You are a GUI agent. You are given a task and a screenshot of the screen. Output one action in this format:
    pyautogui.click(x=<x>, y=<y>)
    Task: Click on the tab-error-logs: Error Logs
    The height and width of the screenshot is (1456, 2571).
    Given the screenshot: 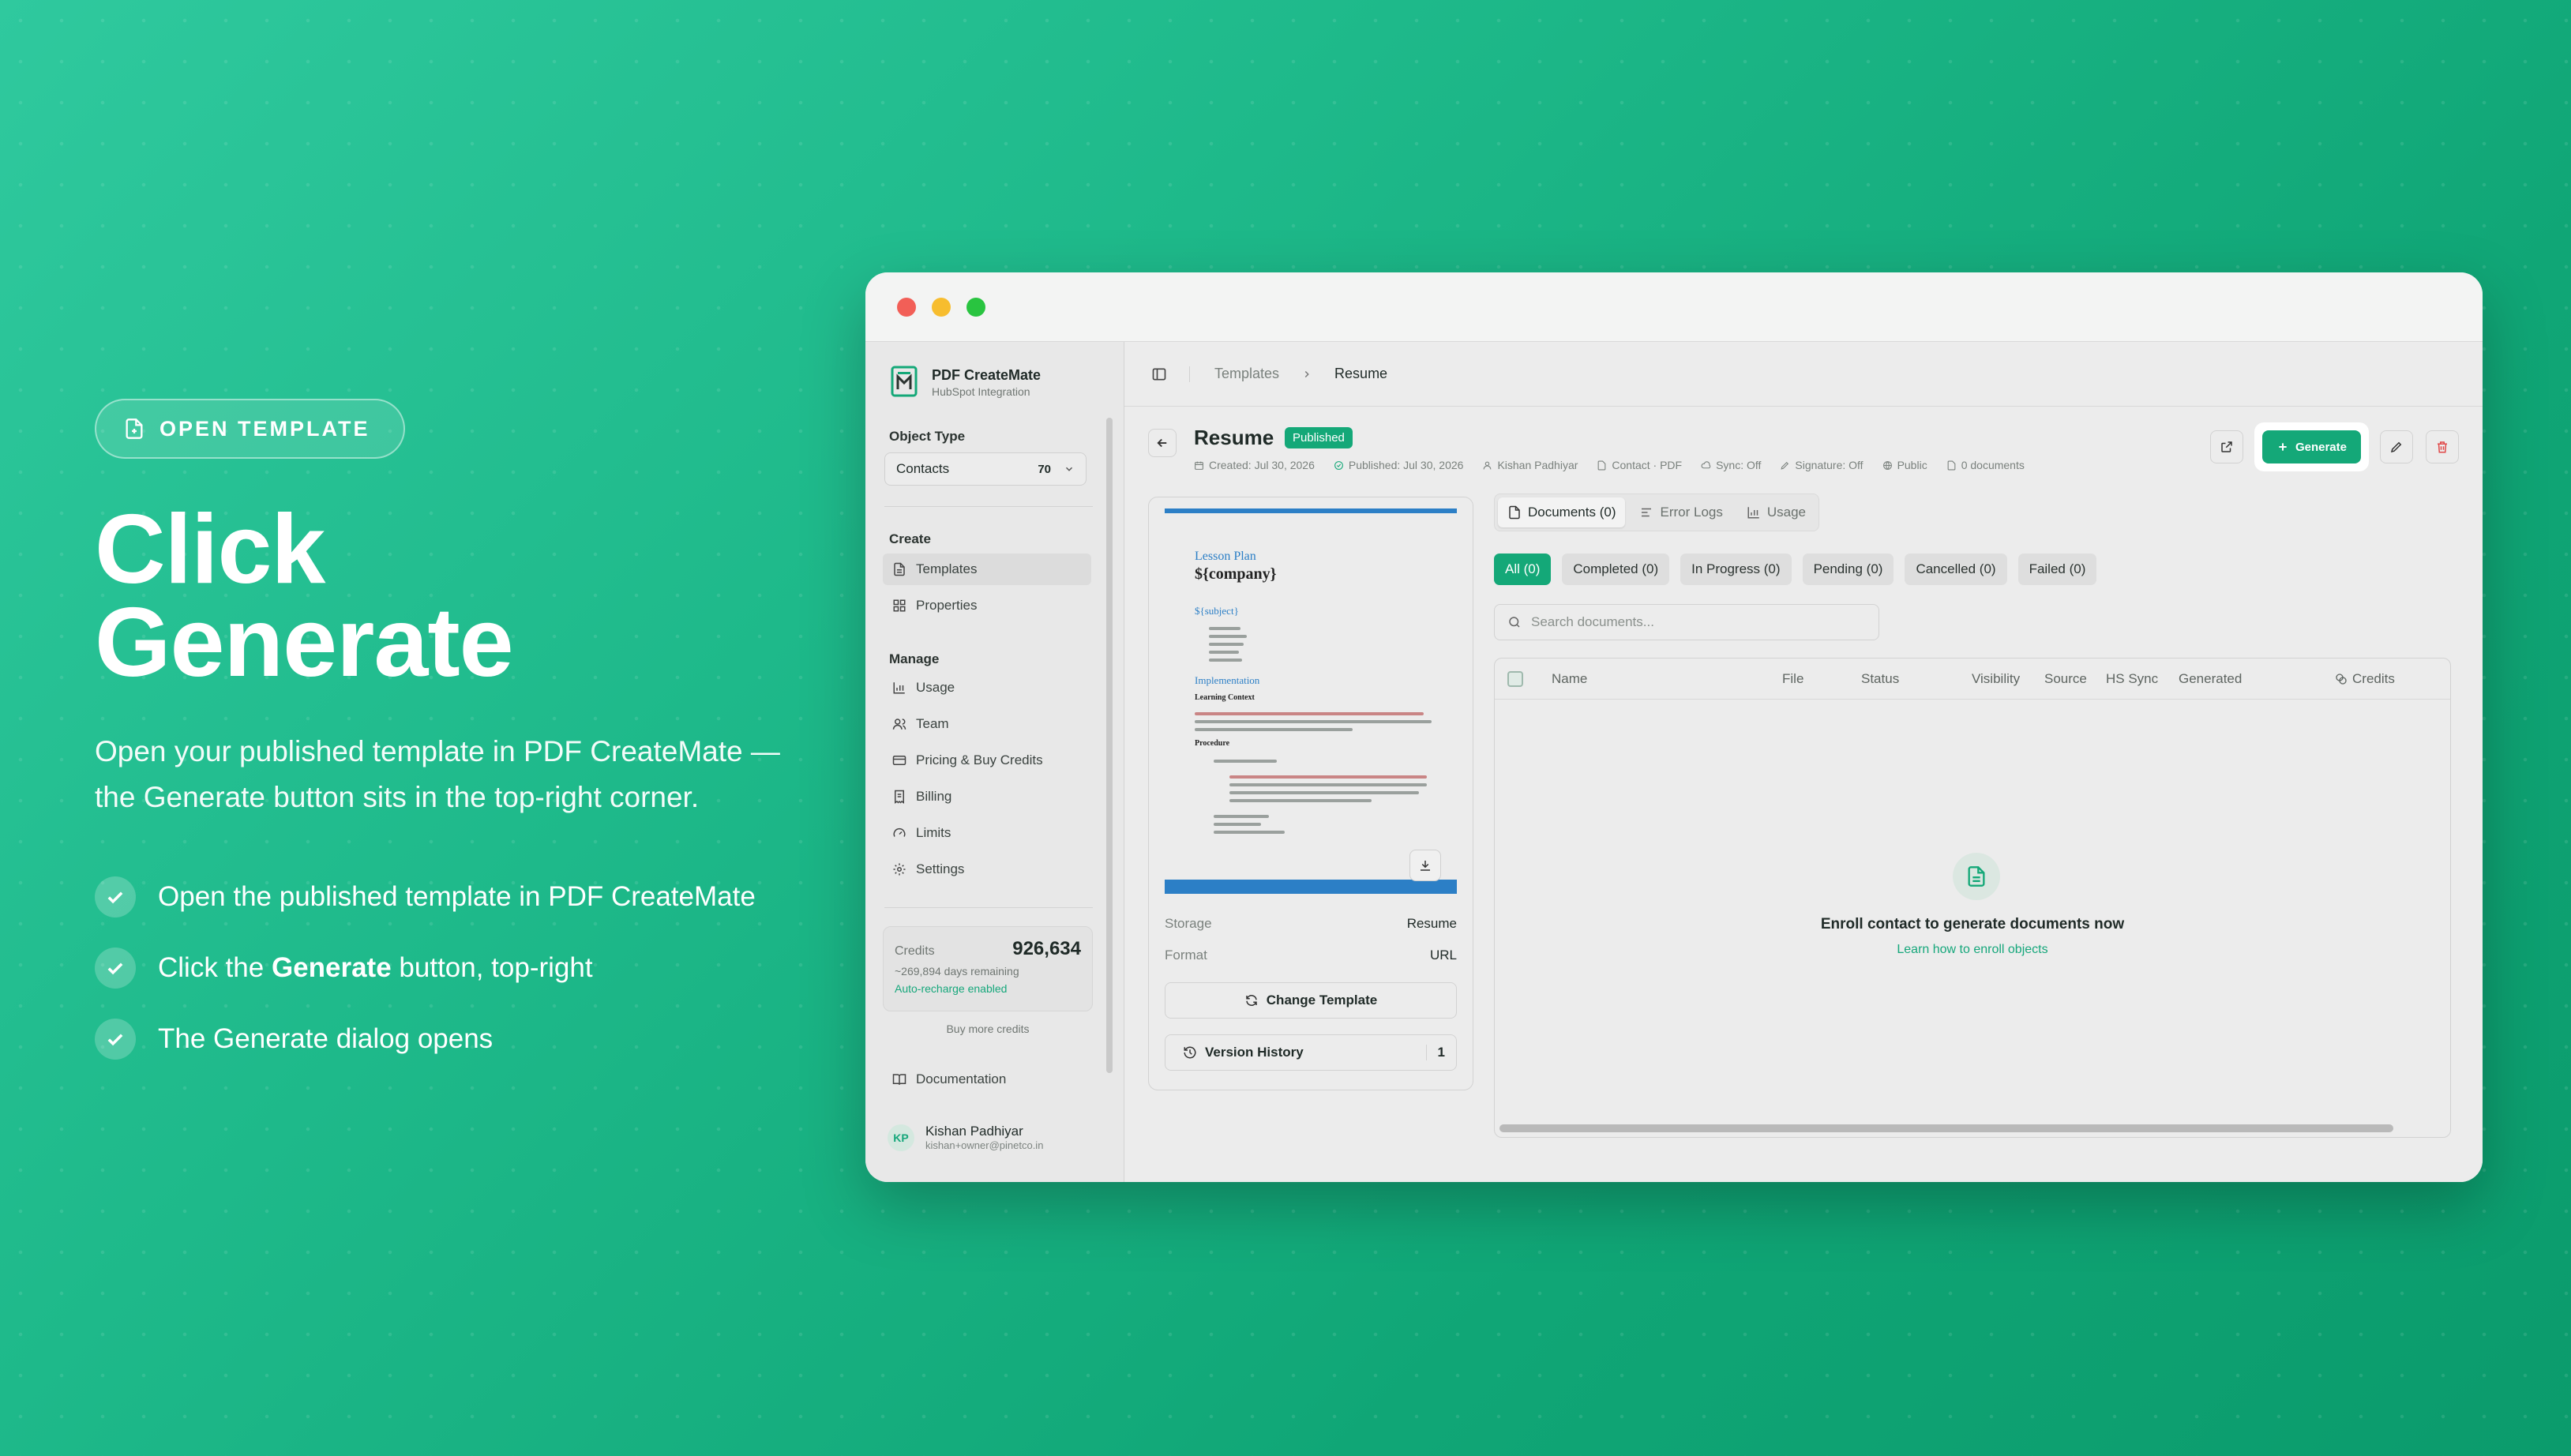 What is the action you would take?
    pyautogui.click(x=1681, y=512)
    